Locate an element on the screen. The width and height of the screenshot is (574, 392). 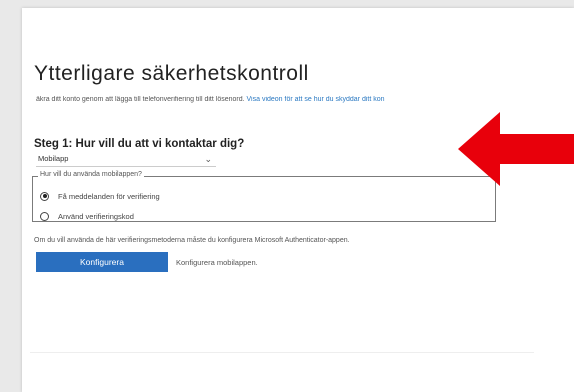
arrow-shape is located at coordinates (516, 149).